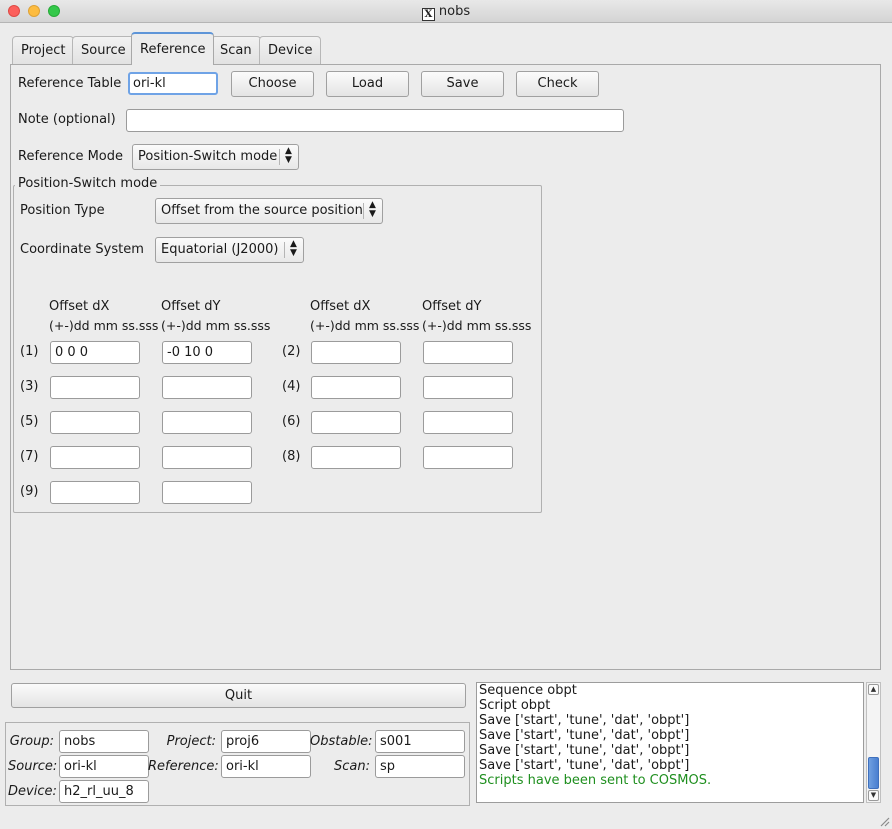 The height and width of the screenshot is (829, 892). Describe the element at coordinates (191, 741) in the screenshot. I see `project-label: Project:` at that location.